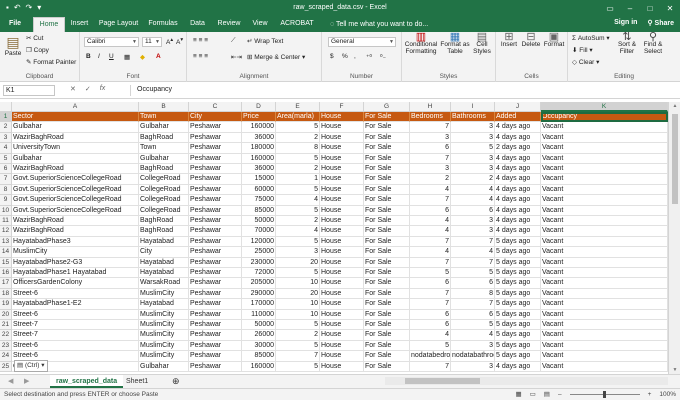 Image resolution: width=680 pixels, height=400 pixels. What do you see at coordinates (259, 262) in the screenshot?
I see `table-cell: 230000` at bounding box center [259, 262].